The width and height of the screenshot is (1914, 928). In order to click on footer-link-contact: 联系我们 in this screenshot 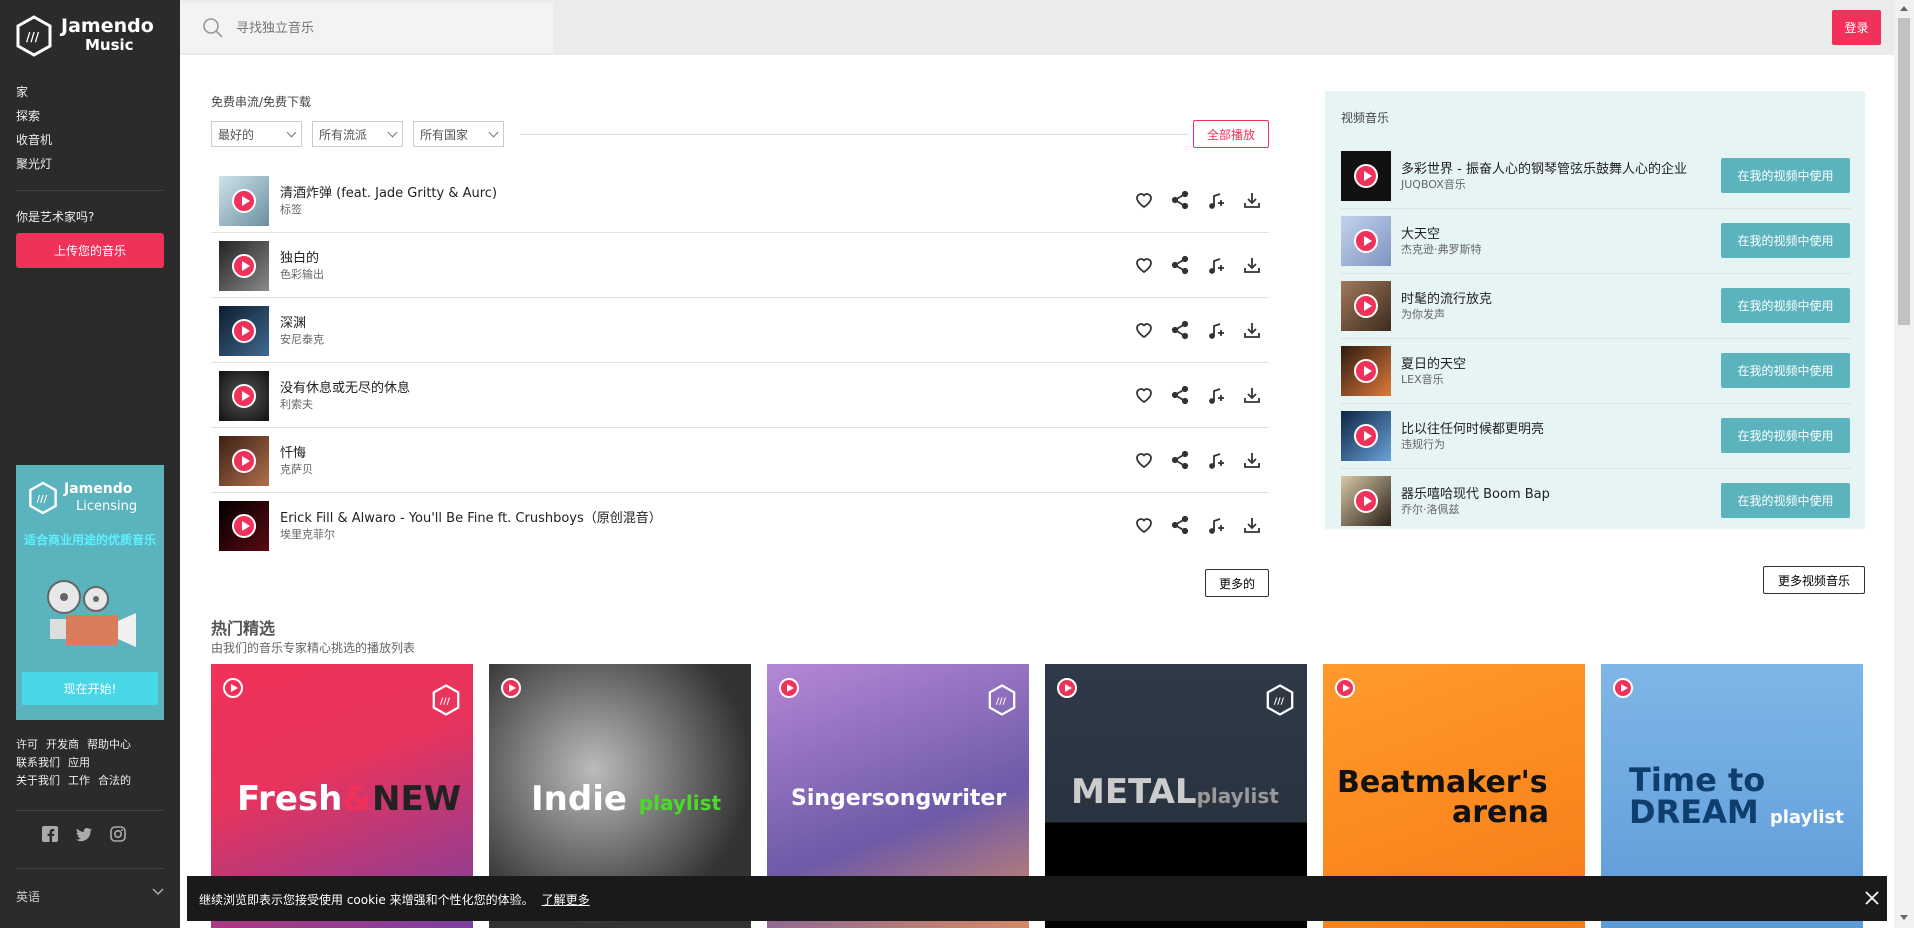, I will do `click(38, 762)`.